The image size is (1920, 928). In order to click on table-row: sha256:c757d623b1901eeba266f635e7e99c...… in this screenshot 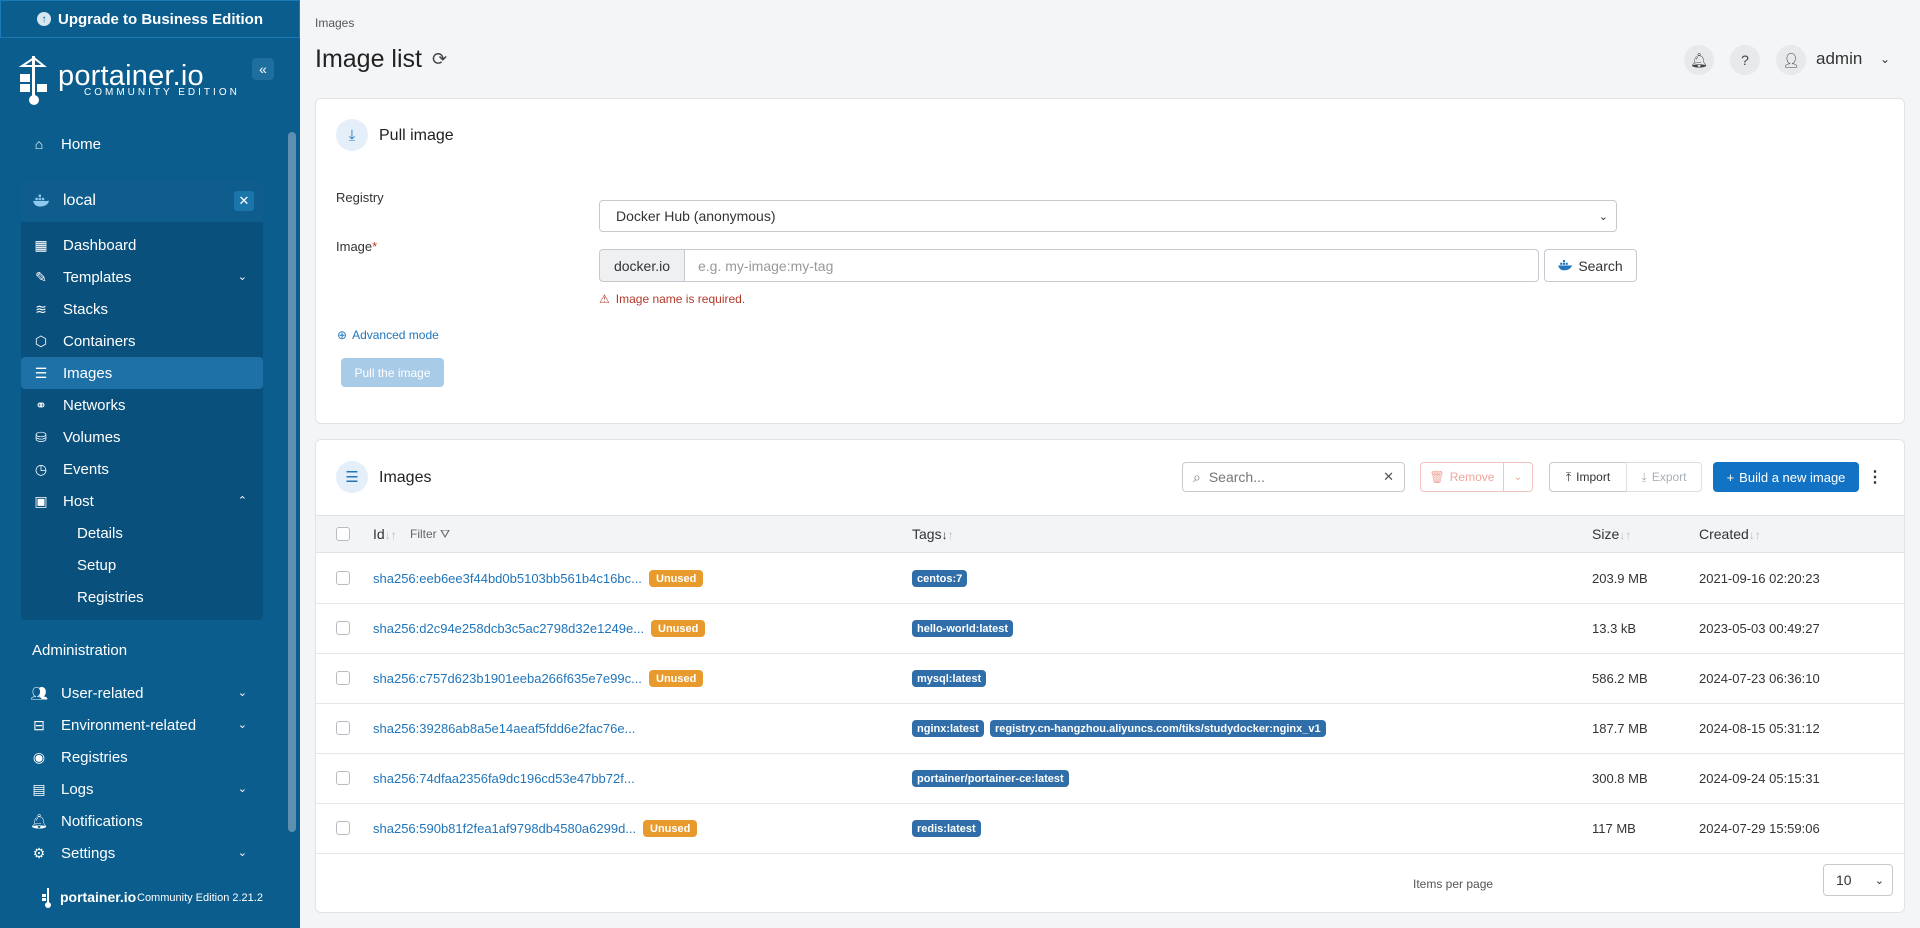, I will do `click(1110, 679)`.